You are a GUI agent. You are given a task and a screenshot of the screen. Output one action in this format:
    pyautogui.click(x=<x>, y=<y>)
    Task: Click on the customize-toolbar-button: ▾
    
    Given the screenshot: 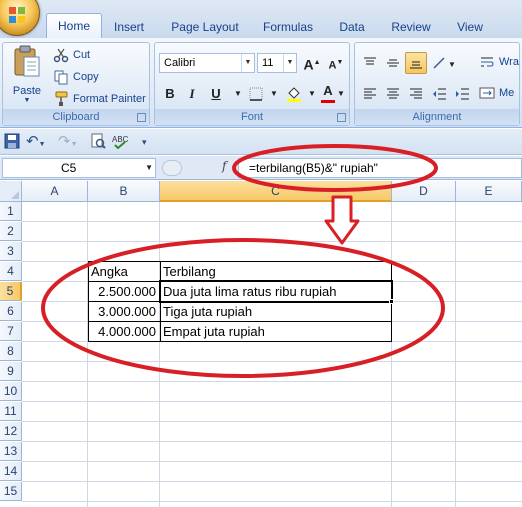 What is the action you would take?
    pyautogui.click(x=144, y=142)
    